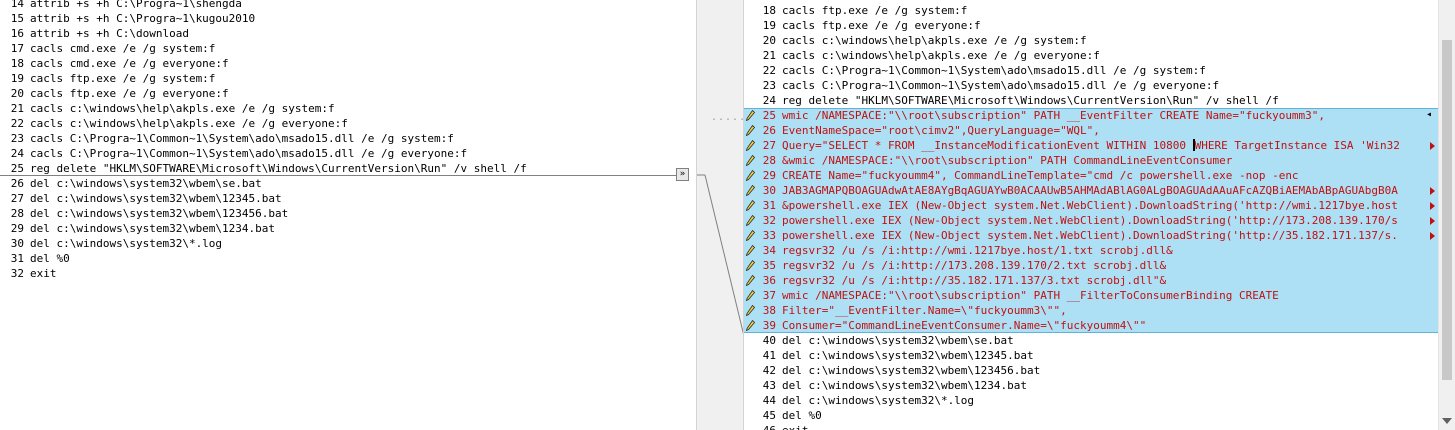 This screenshot has width=1455, height=430. I want to click on code-line: 27 del c:\windows\system32\wbem\12345.bat, so click(350, 198).